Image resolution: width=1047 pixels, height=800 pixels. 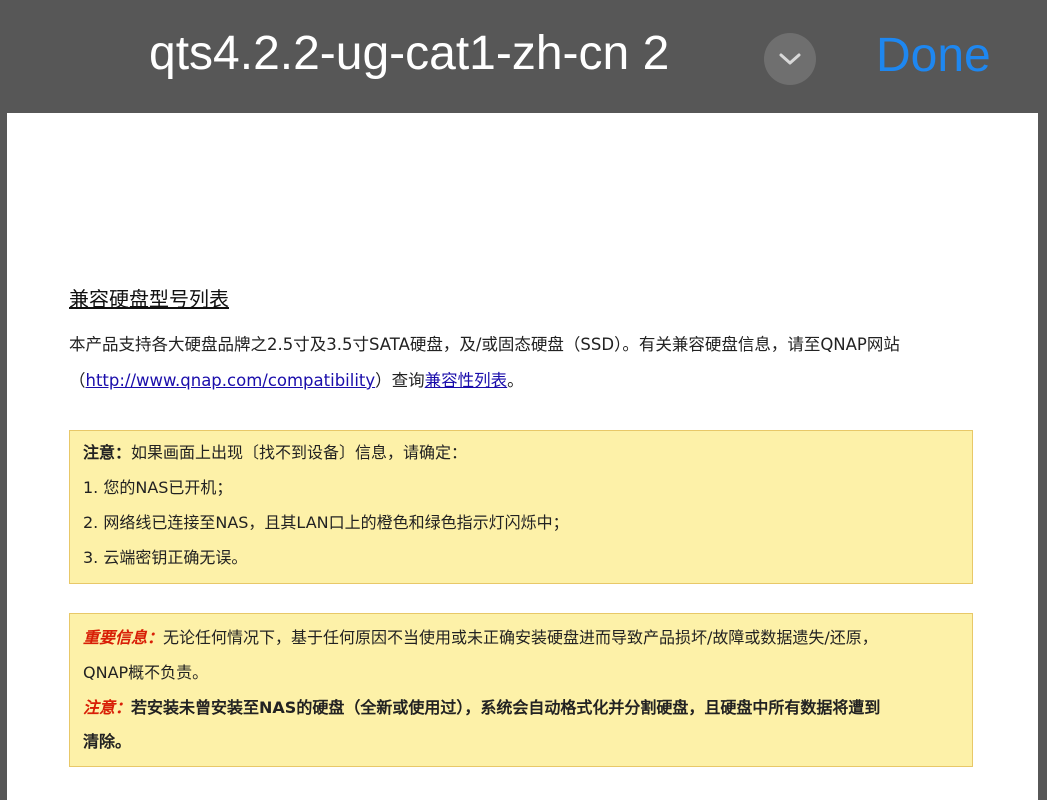 I want to click on paren-open: （, so click(x=77, y=380).